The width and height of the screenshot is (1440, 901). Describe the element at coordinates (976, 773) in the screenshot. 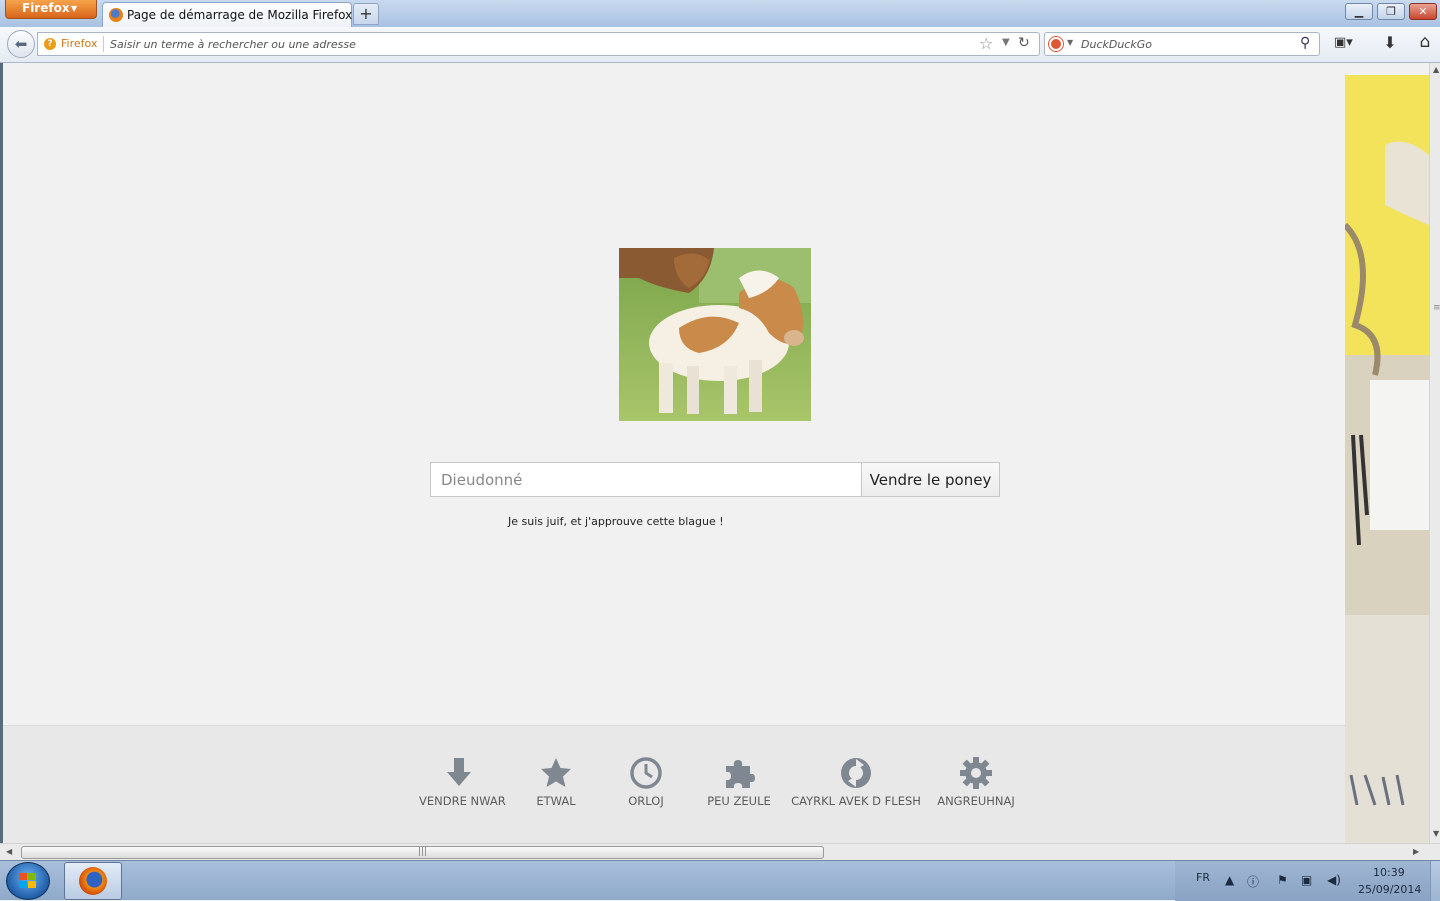

I see `gear-icon` at that location.